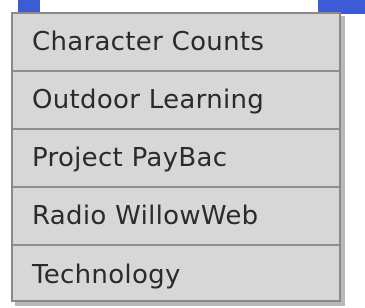  What do you see at coordinates (179, 6) in the screenshot?
I see `menu-bar-field` at bounding box center [179, 6].